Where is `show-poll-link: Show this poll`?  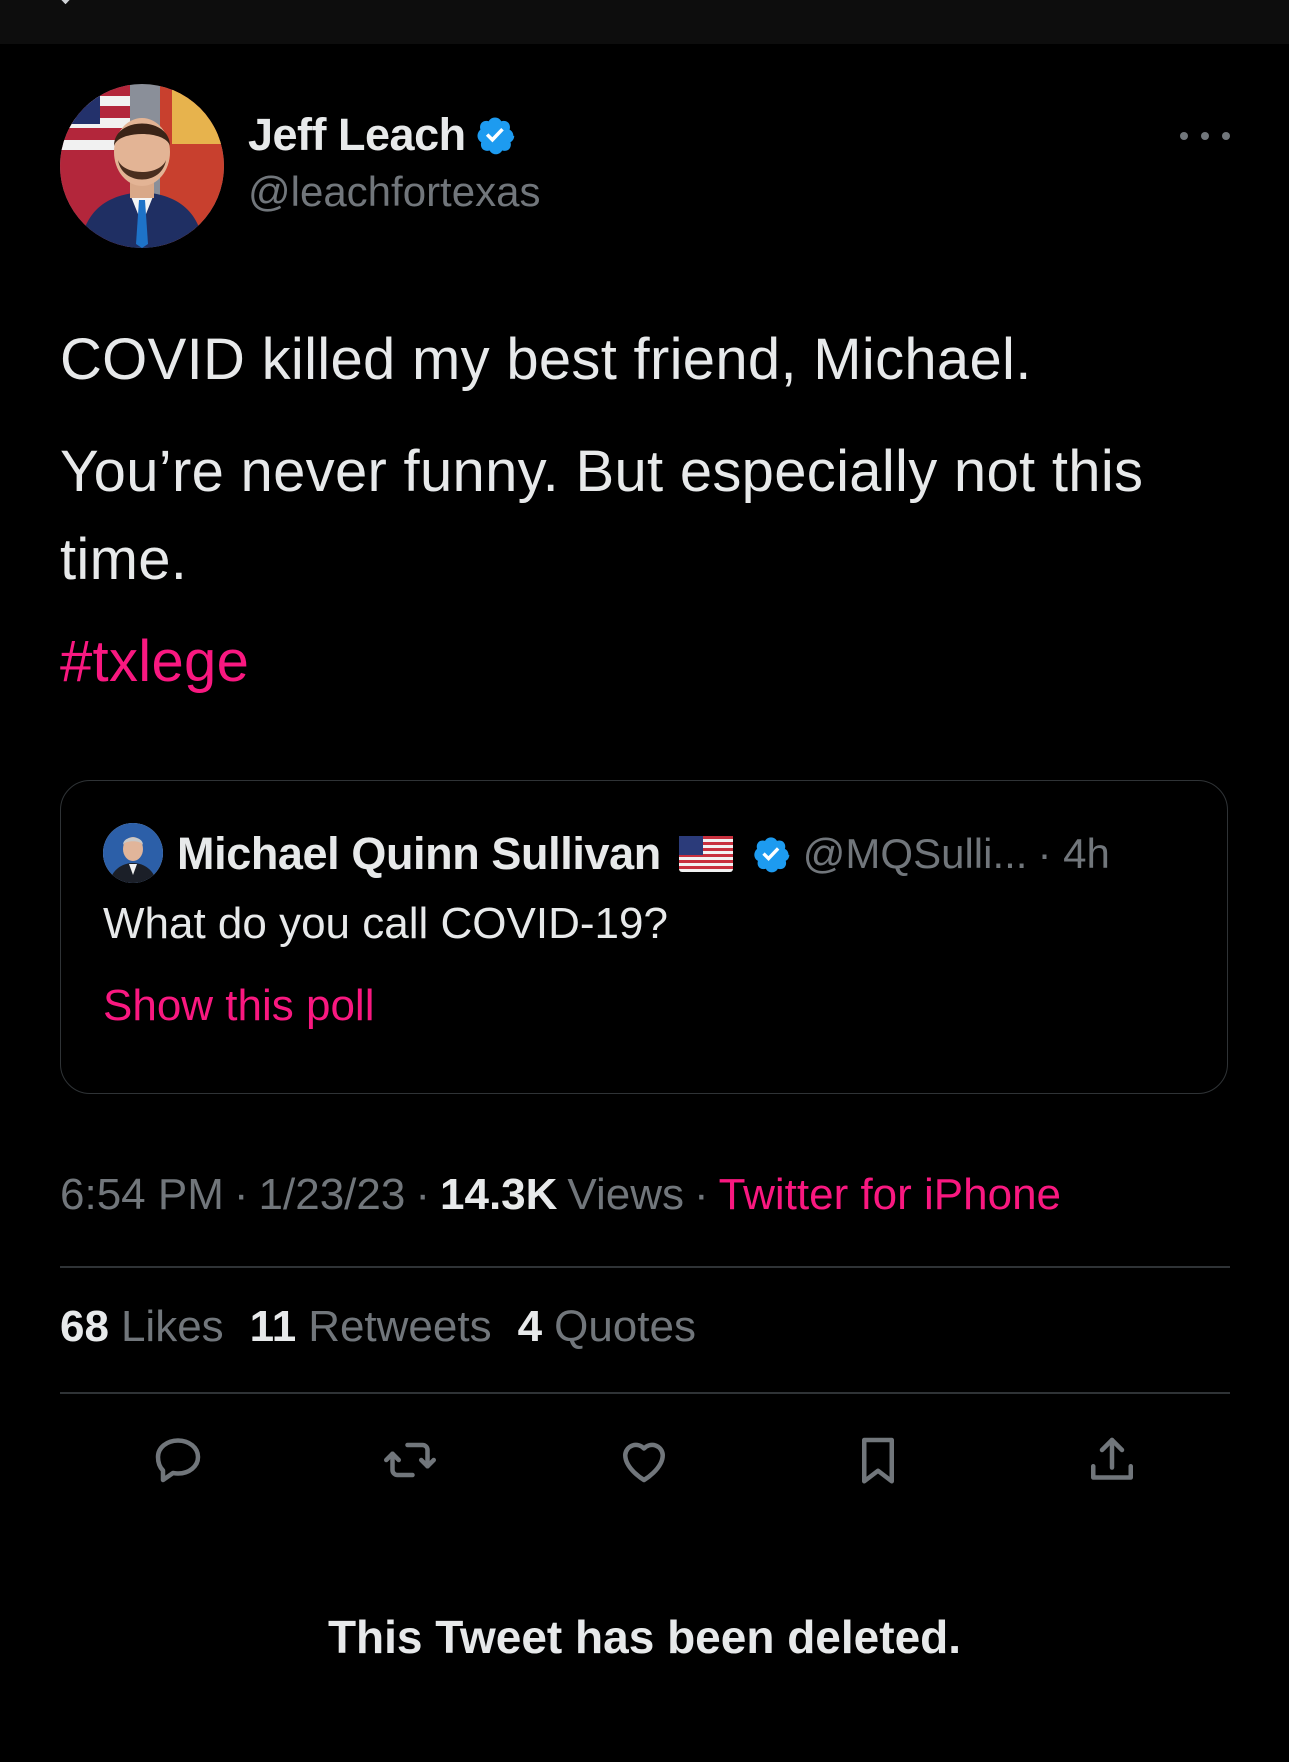 show-poll-link: Show this poll is located at coordinates (238, 1006).